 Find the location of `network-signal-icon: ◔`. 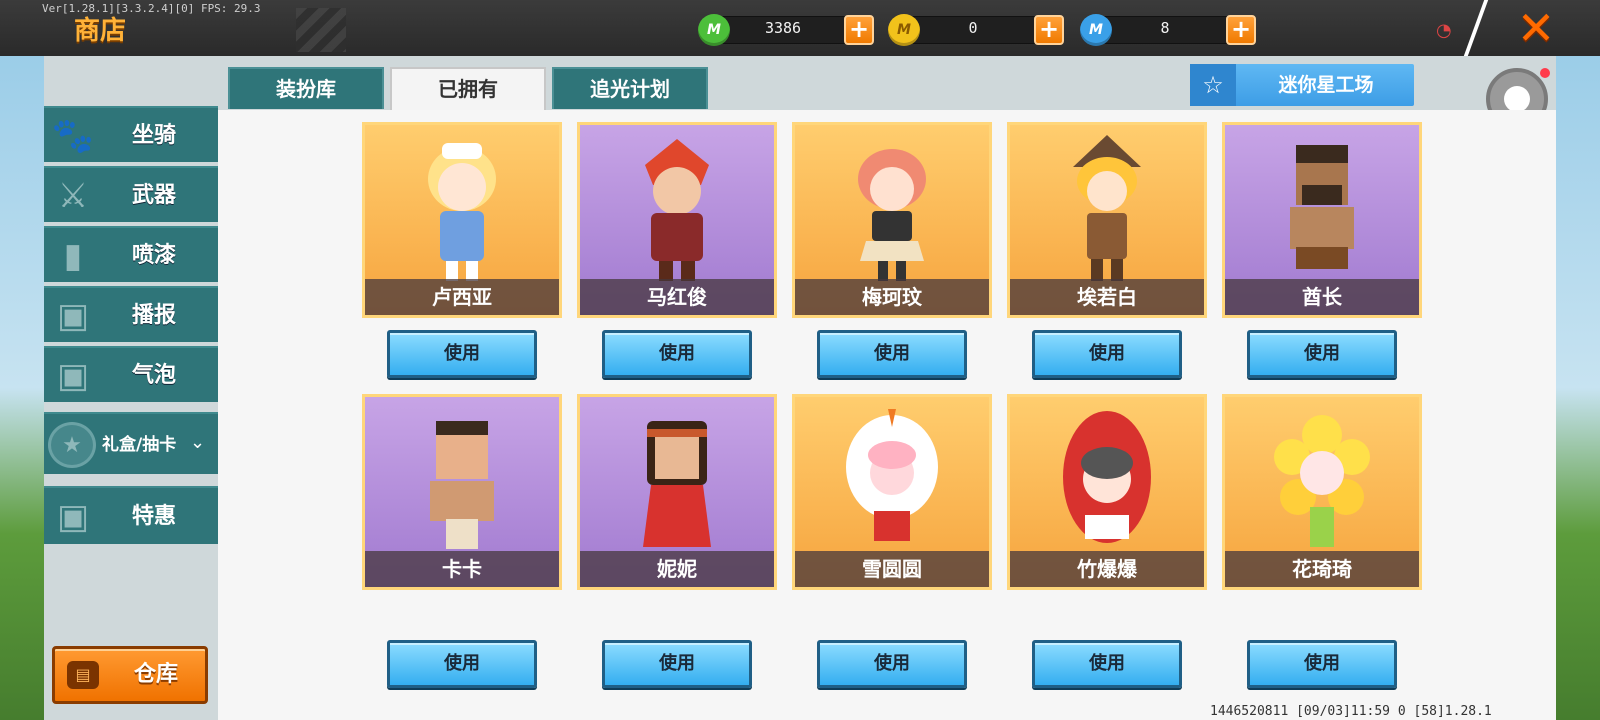

network-signal-icon: ◔ is located at coordinates (1444, 30).